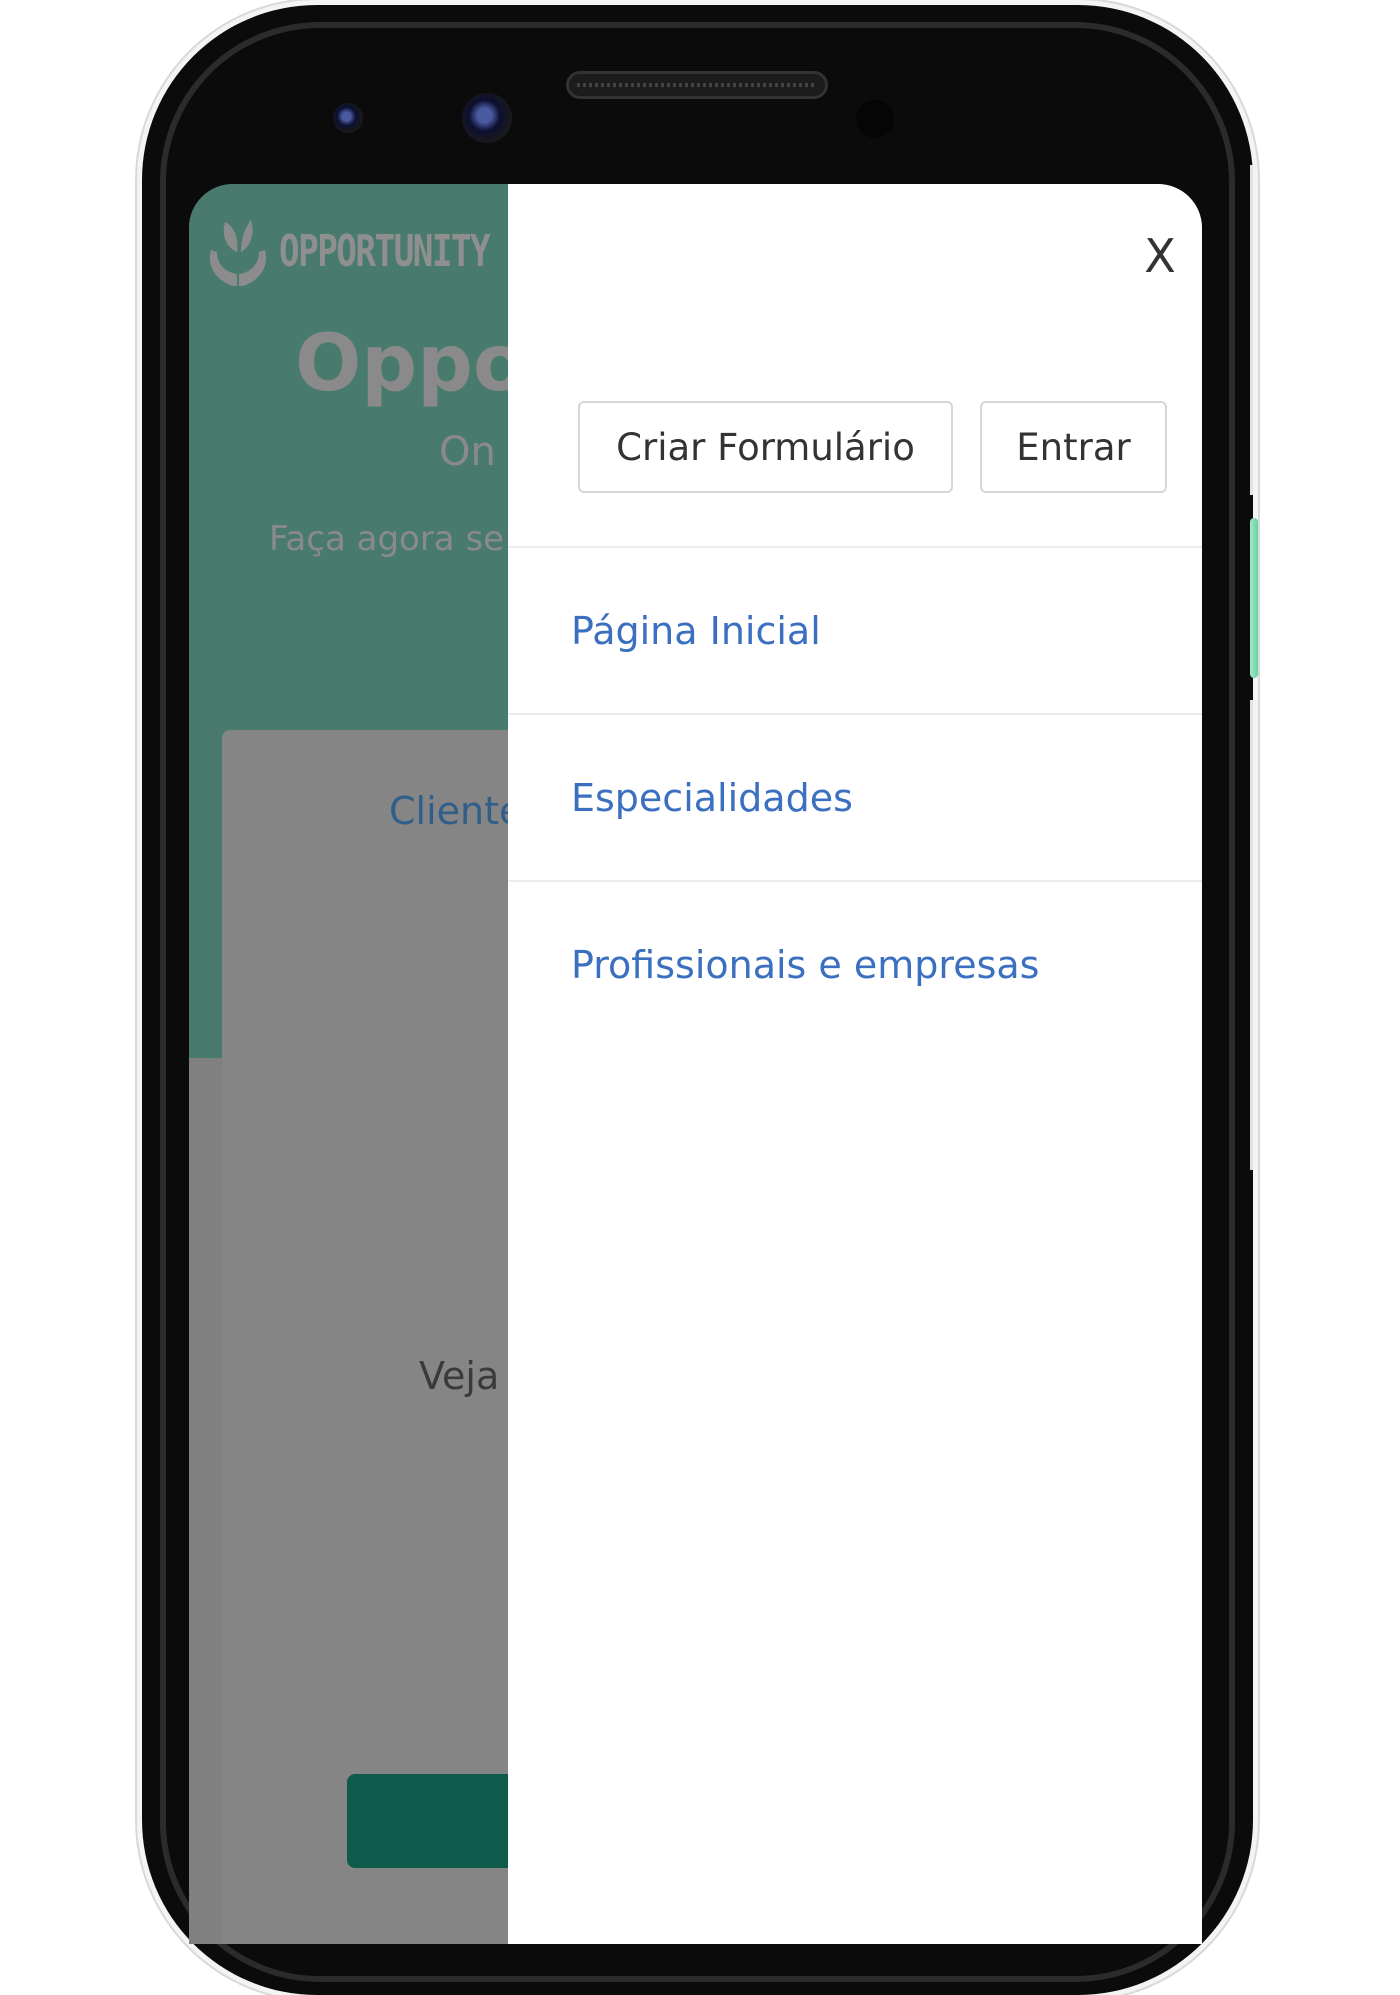 The width and height of the screenshot is (1400, 1995). Describe the element at coordinates (1160, 256) in the screenshot. I see `close-menu-button: X` at that location.